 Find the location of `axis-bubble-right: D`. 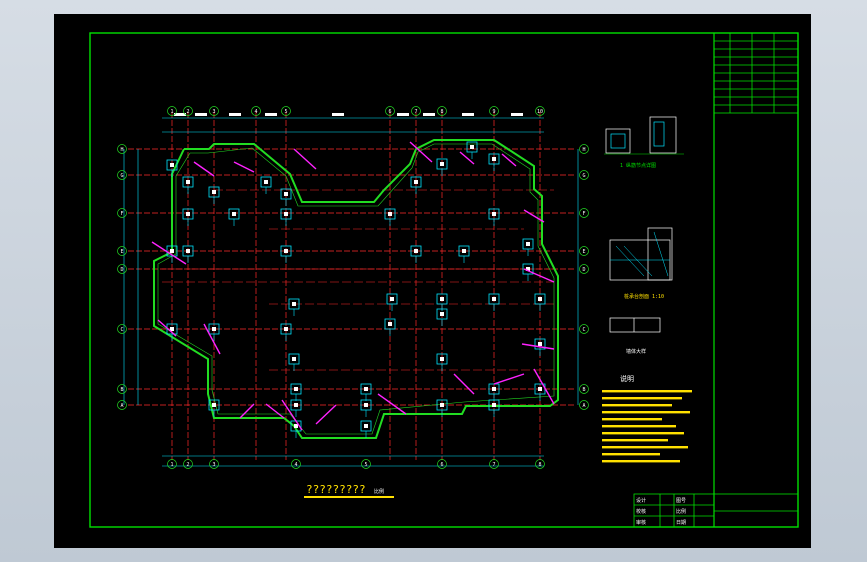

axis-bubble-right: D is located at coordinates (583, 270).